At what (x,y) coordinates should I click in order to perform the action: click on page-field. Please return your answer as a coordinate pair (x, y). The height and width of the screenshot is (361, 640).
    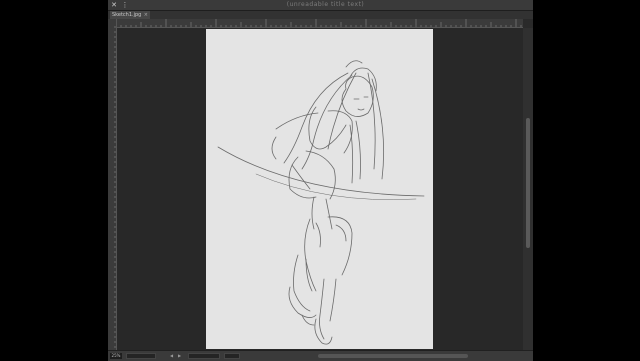
    Looking at the image, I should click on (204, 356).